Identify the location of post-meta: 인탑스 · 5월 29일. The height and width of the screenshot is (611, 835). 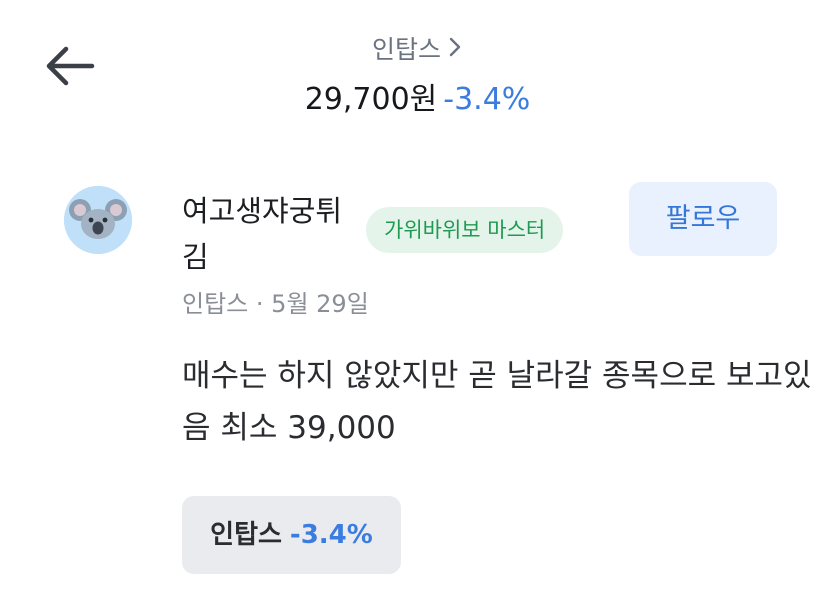
(275, 301).